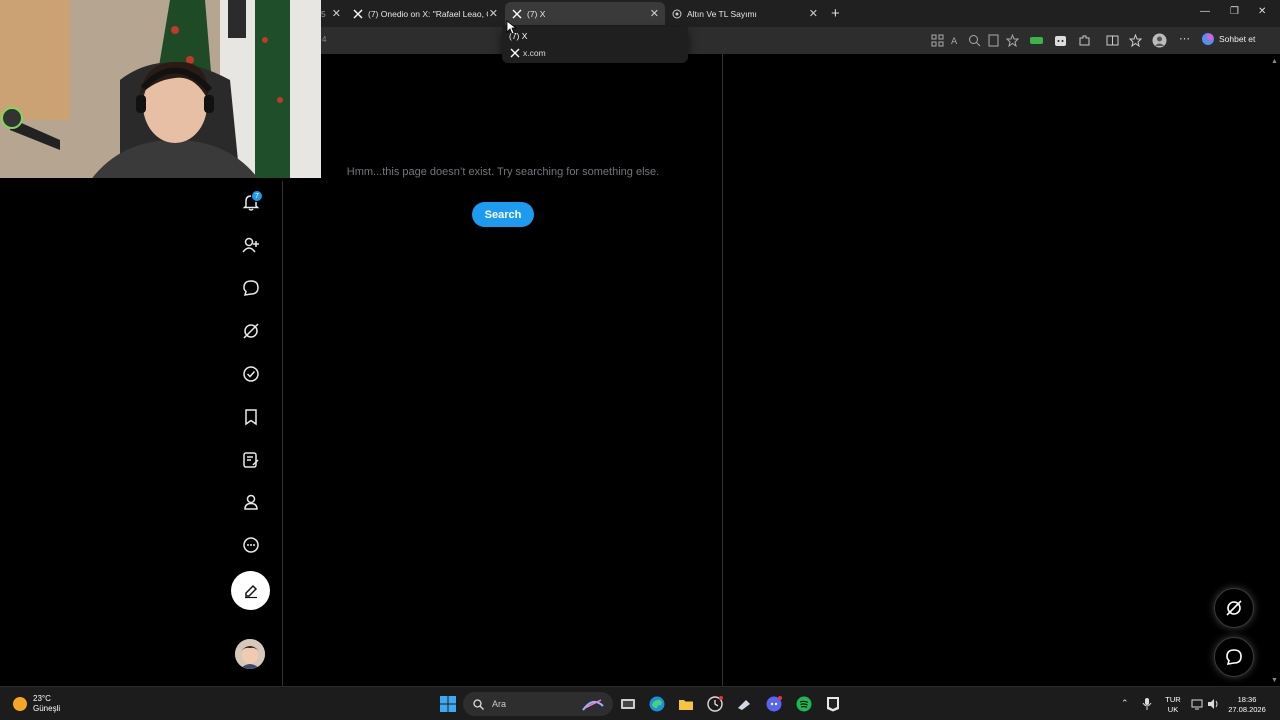  Describe the element at coordinates (804, 704) in the screenshot. I see `spotify-icon` at that location.